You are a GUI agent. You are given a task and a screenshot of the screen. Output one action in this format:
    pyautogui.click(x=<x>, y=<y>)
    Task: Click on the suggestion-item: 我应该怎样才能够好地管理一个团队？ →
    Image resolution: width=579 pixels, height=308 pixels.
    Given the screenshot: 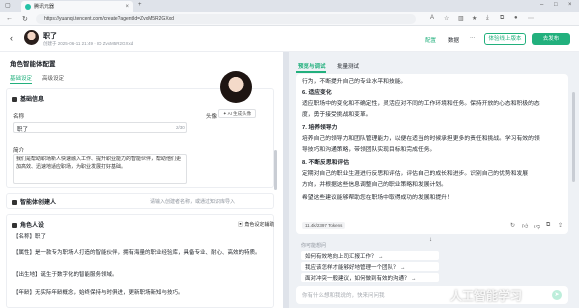 What is the action you would take?
    pyautogui.click(x=370, y=266)
    